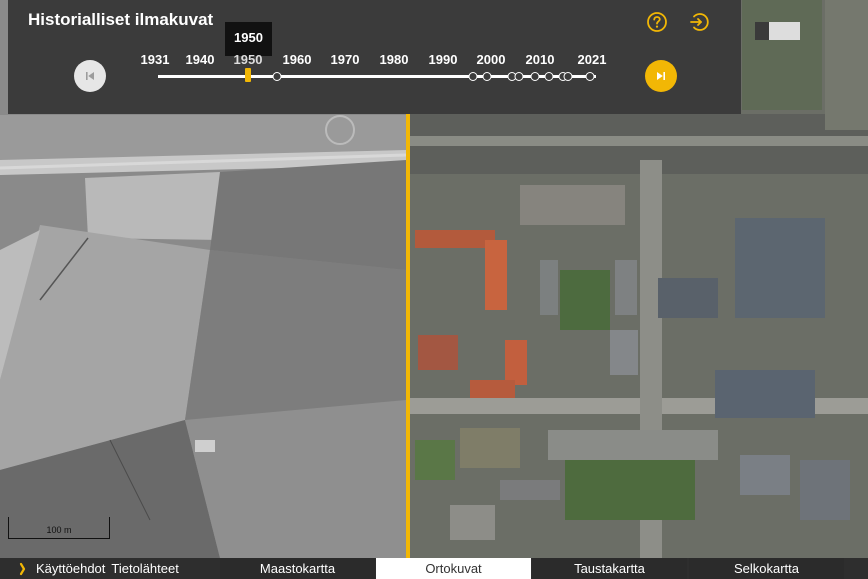 The width and height of the screenshot is (868, 579). What do you see at coordinates (155, 59) in the screenshot?
I see `year-label-1931: 1931` at bounding box center [155, 59].